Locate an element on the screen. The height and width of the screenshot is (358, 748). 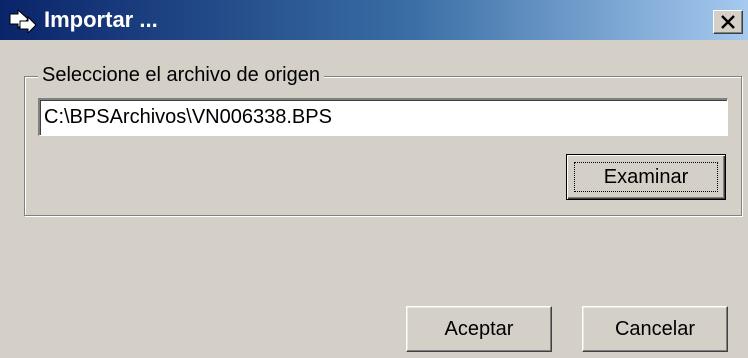
import-arrow-icon is located at coordinates (23, 21).